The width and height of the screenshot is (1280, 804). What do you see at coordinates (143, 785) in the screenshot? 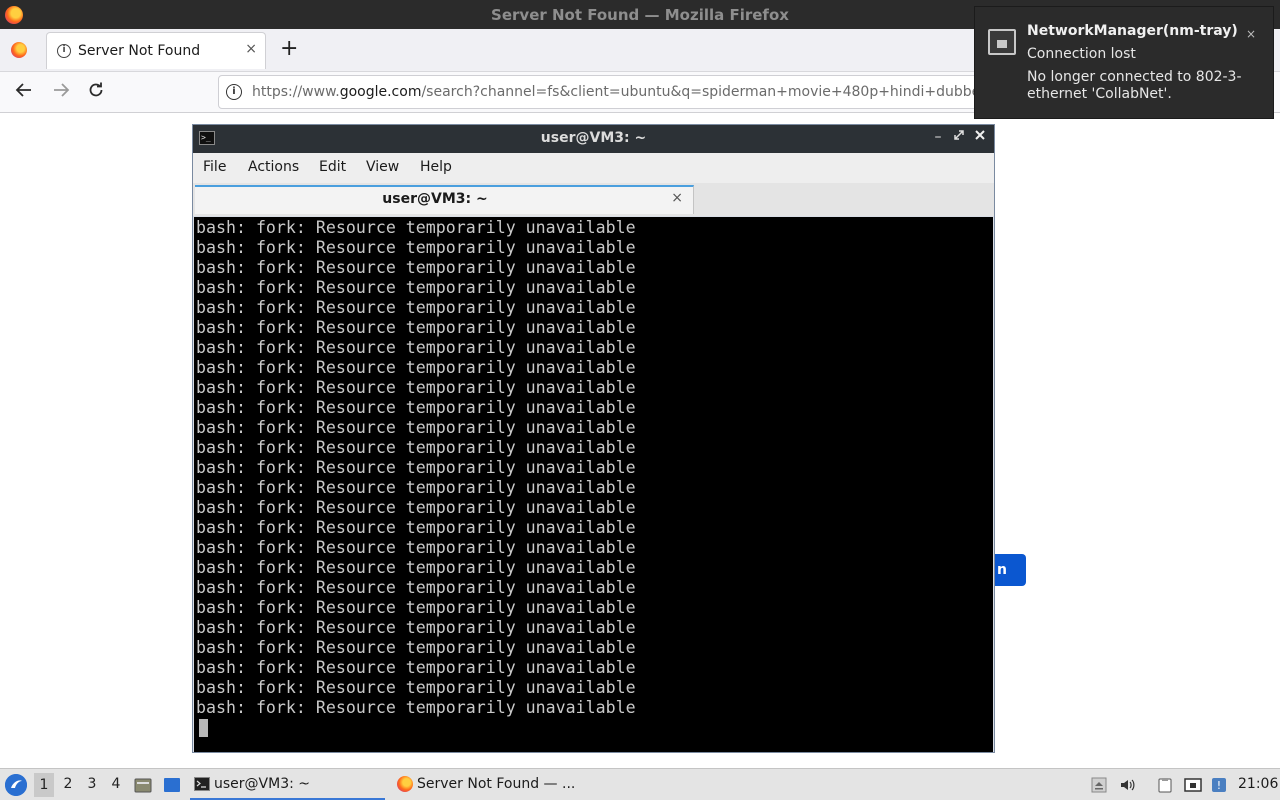
I see `file-manager-icon` at bounding box center [143, 785].